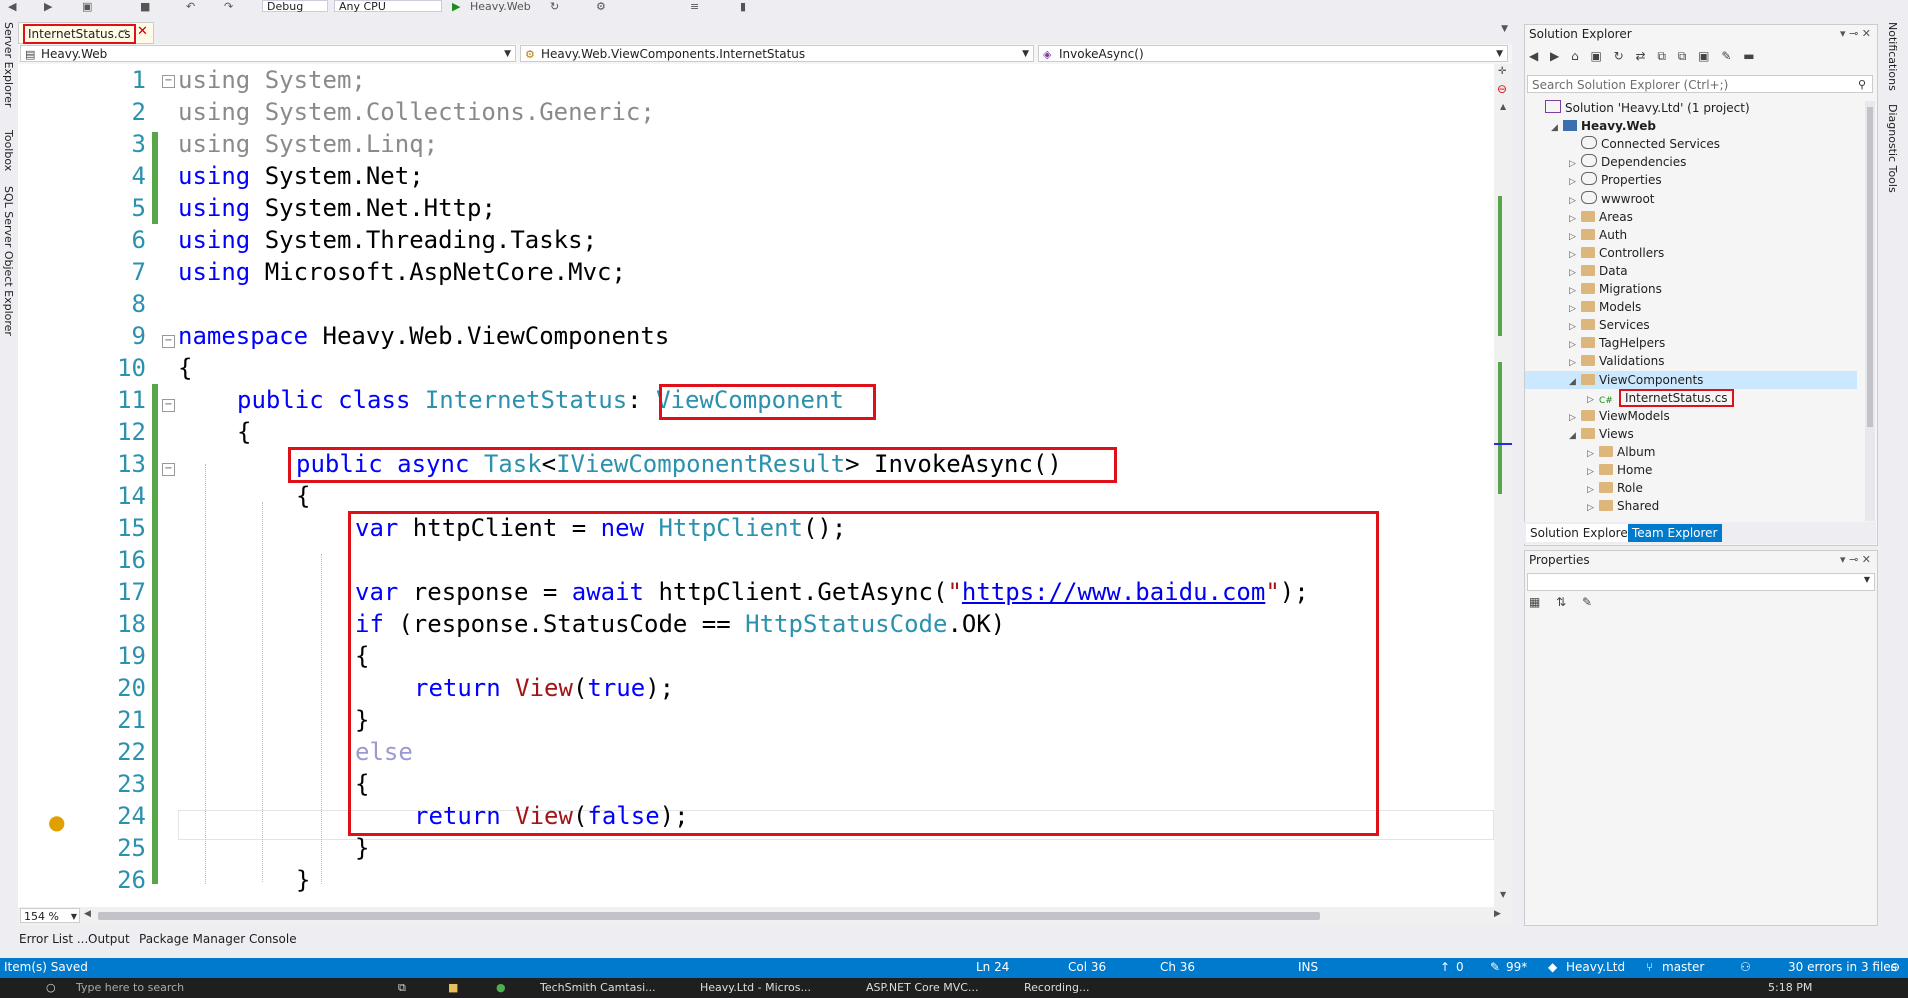  Describe the element at coordinates (1609, 325) in the screenshot. I see `tree-item: ▷ Services` at that location.